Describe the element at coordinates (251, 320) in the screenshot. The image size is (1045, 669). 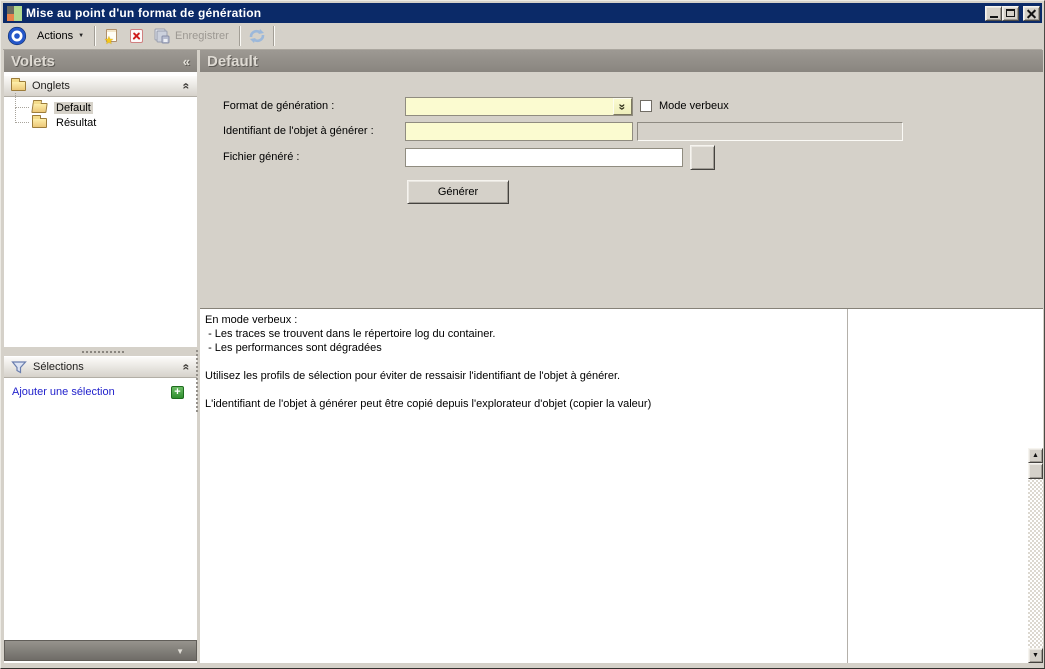
I see `help-line: En mode verbeux :` at that location.